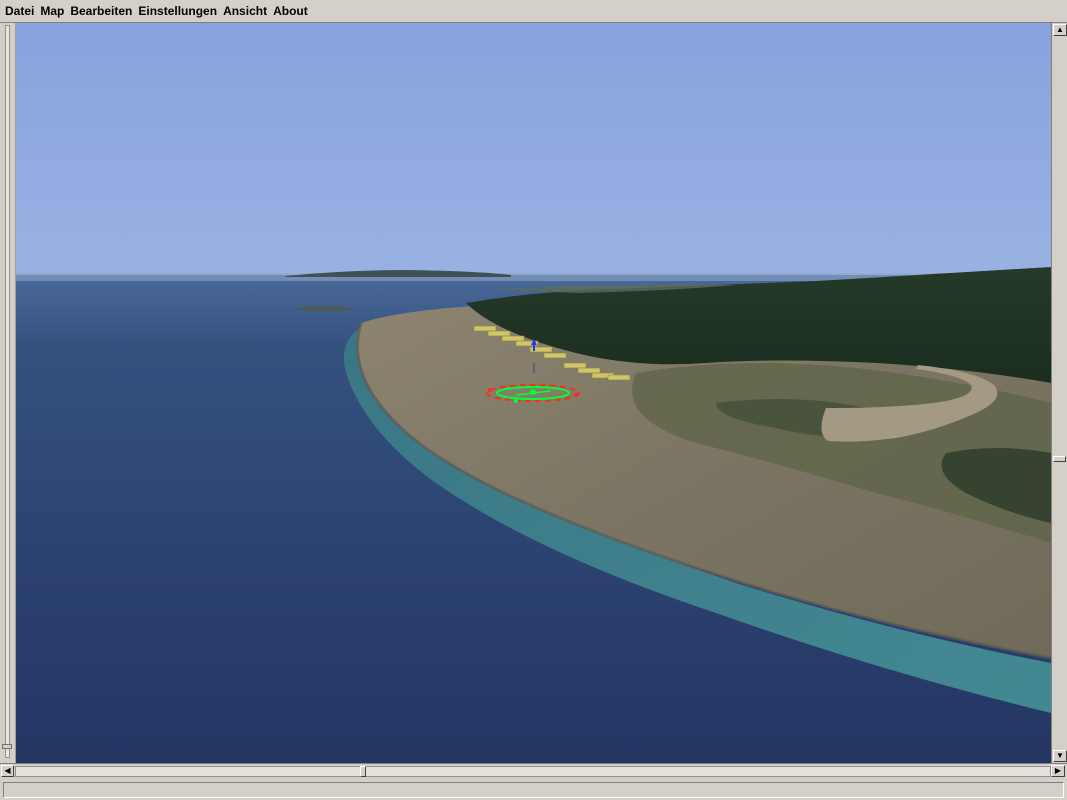 Image resolution: width=1067 pixels, height=800 pixels. I want to click on horizontal-scroll-thumb, so click(363, 771).